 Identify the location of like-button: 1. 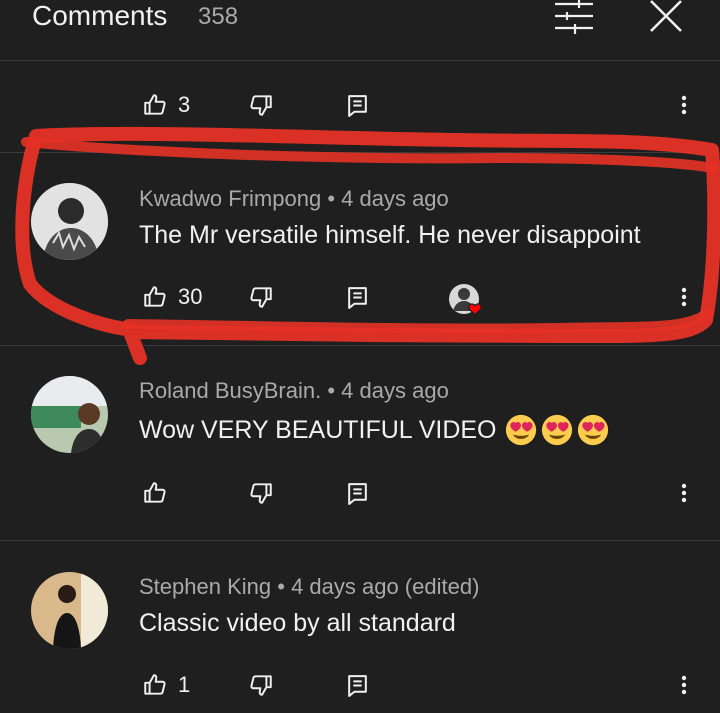
(166, 685).